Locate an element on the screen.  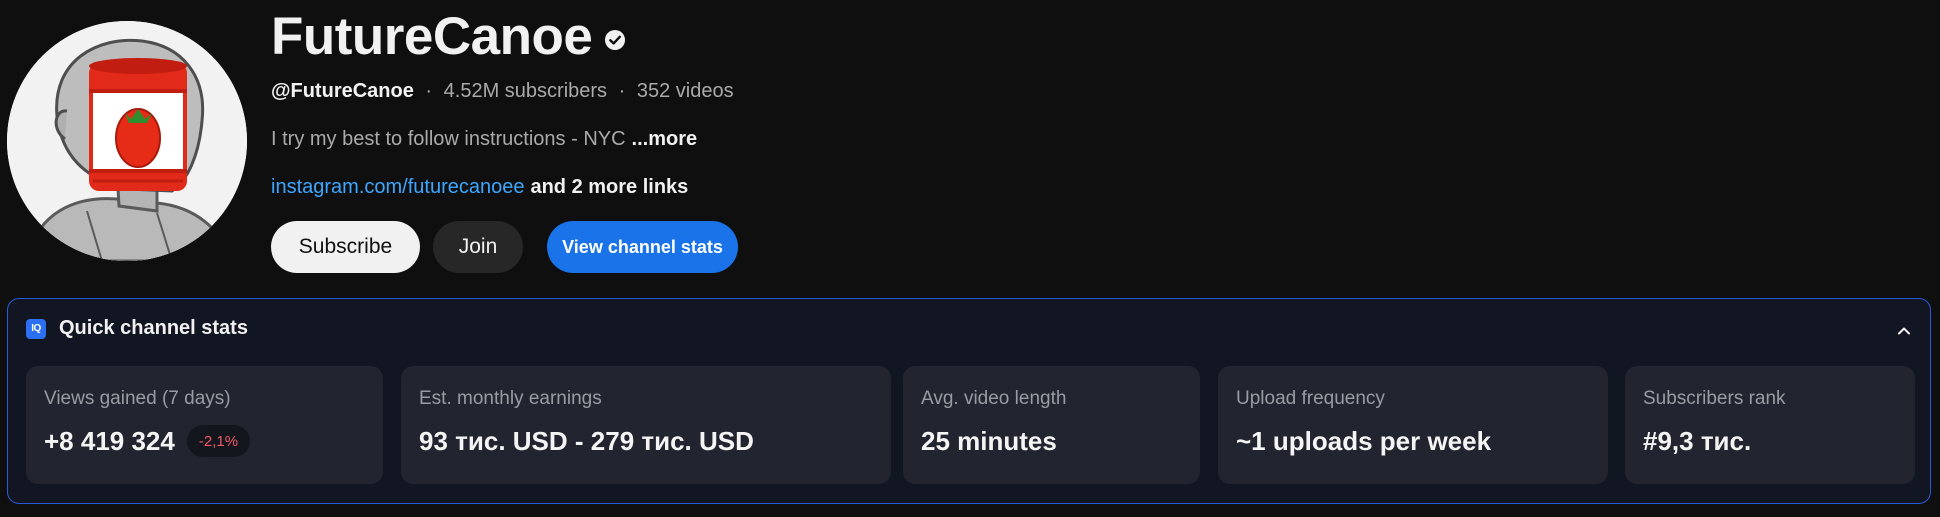
channel-actions: Subscribe Join View channel stats is located at coordinates (504, 247).